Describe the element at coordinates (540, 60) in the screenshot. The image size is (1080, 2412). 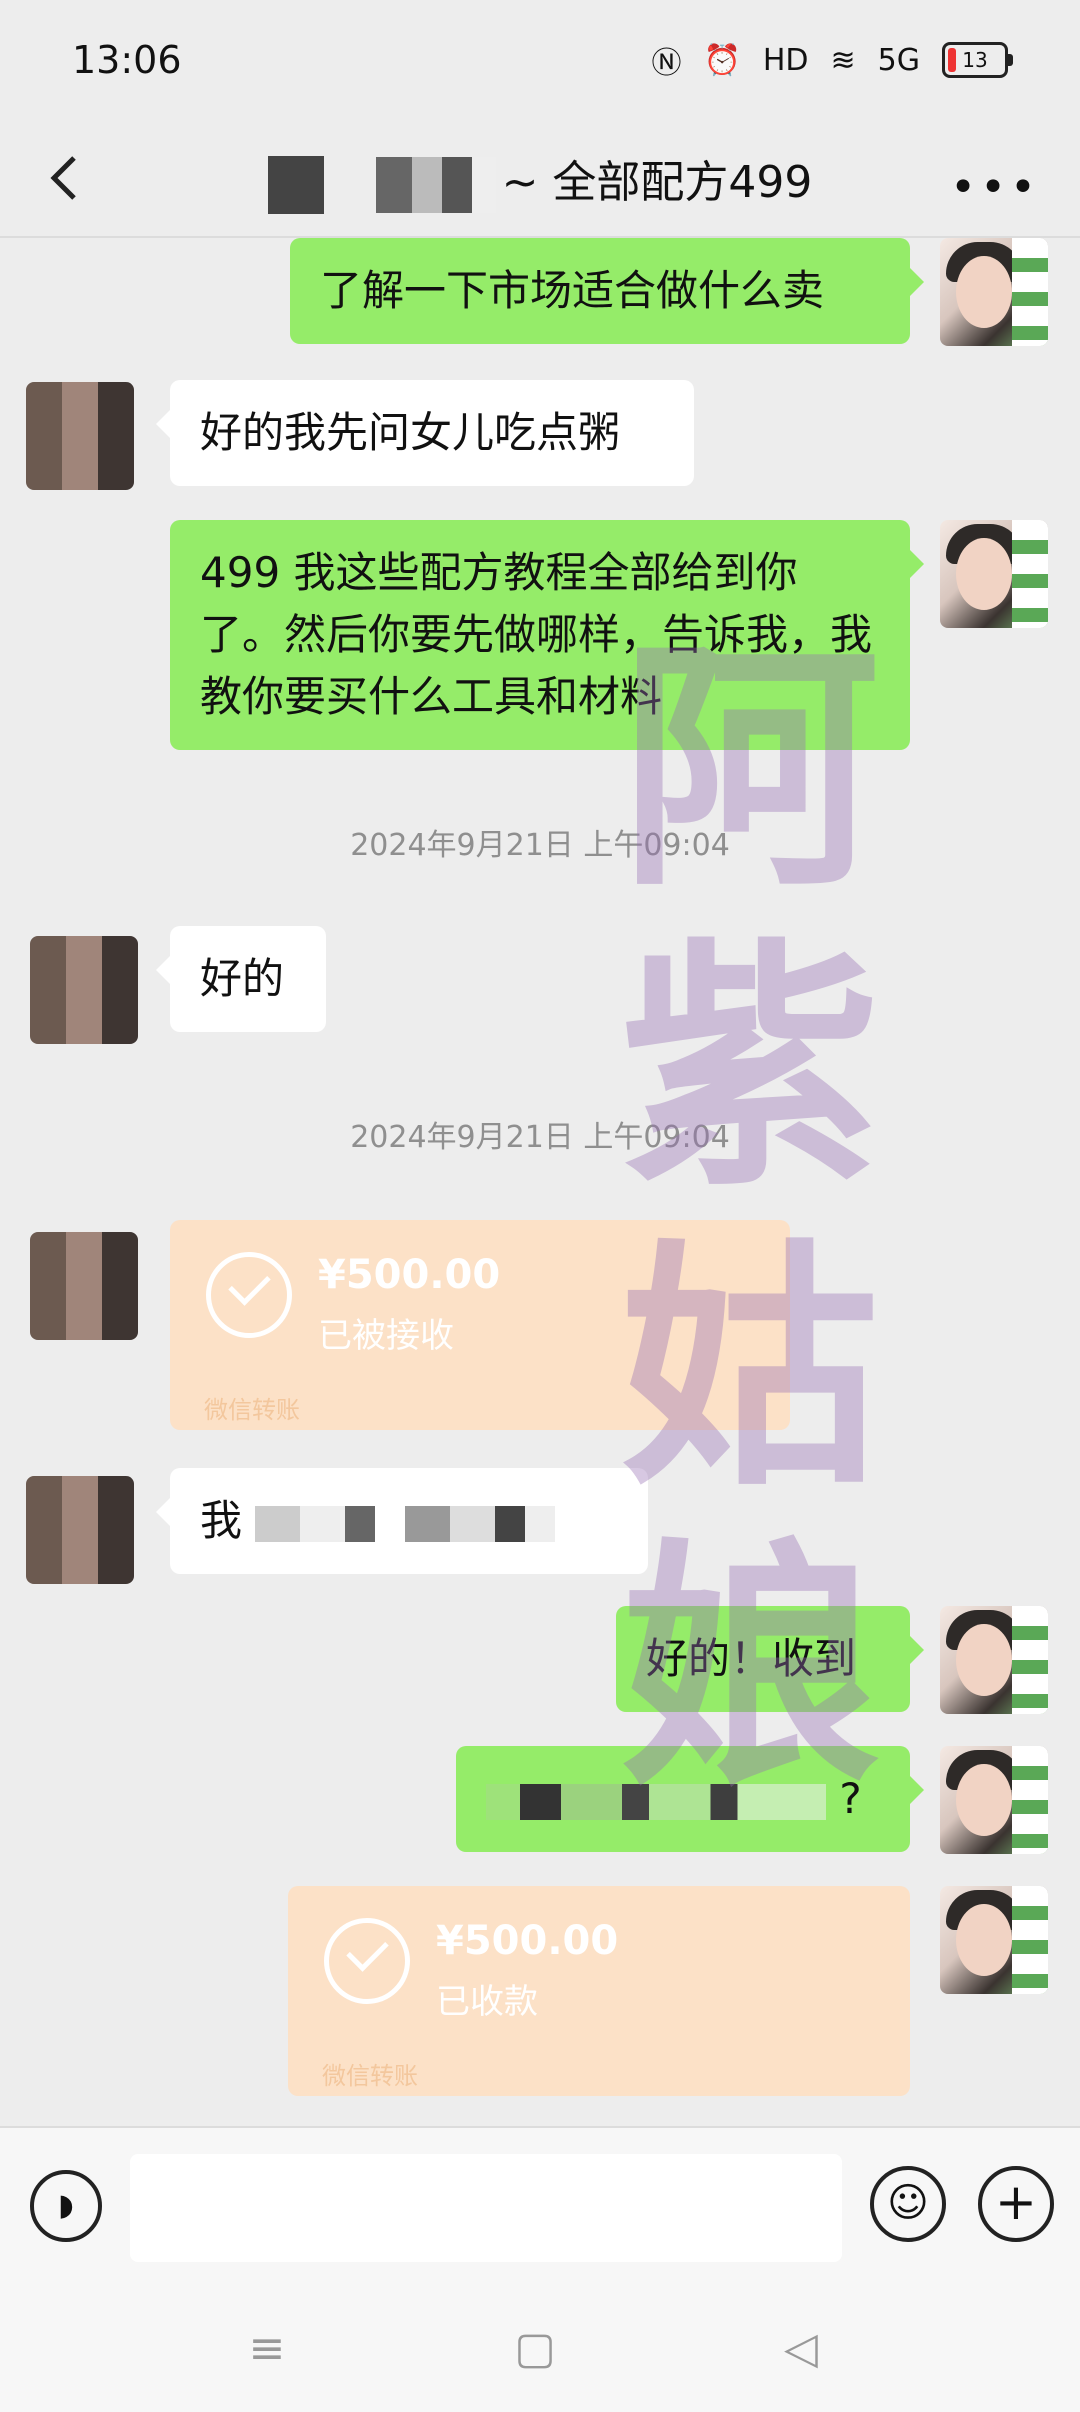
I see `status-bar: 13:06 Ⓝ ⏰ HD ≋ 5G 13` at that location.